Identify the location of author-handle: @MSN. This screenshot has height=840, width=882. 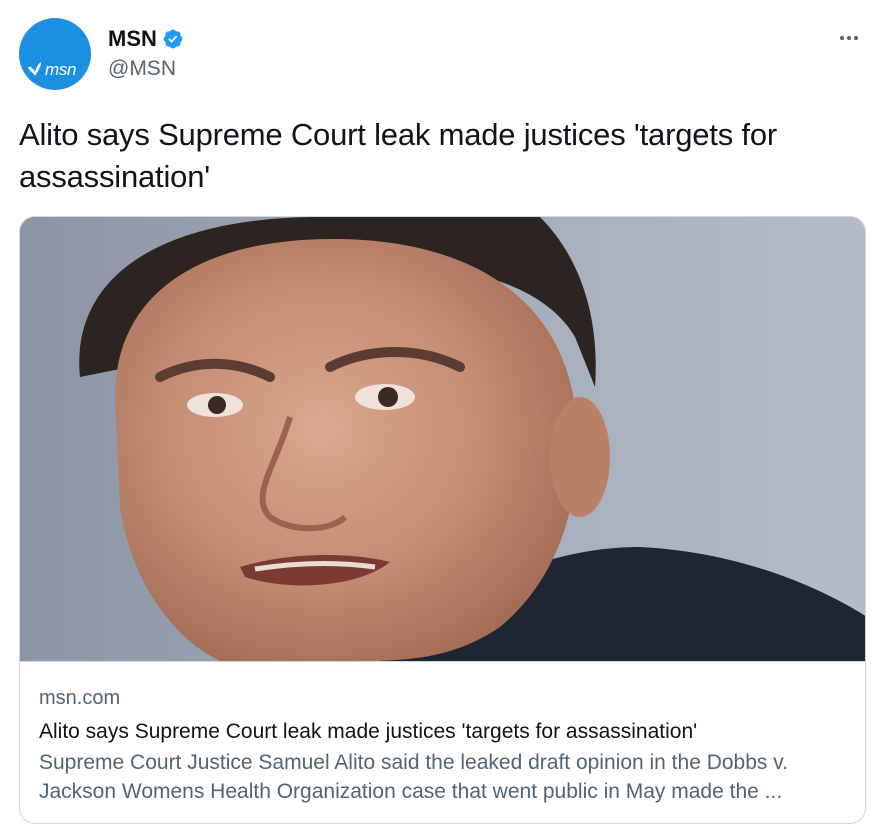
(142, 69).